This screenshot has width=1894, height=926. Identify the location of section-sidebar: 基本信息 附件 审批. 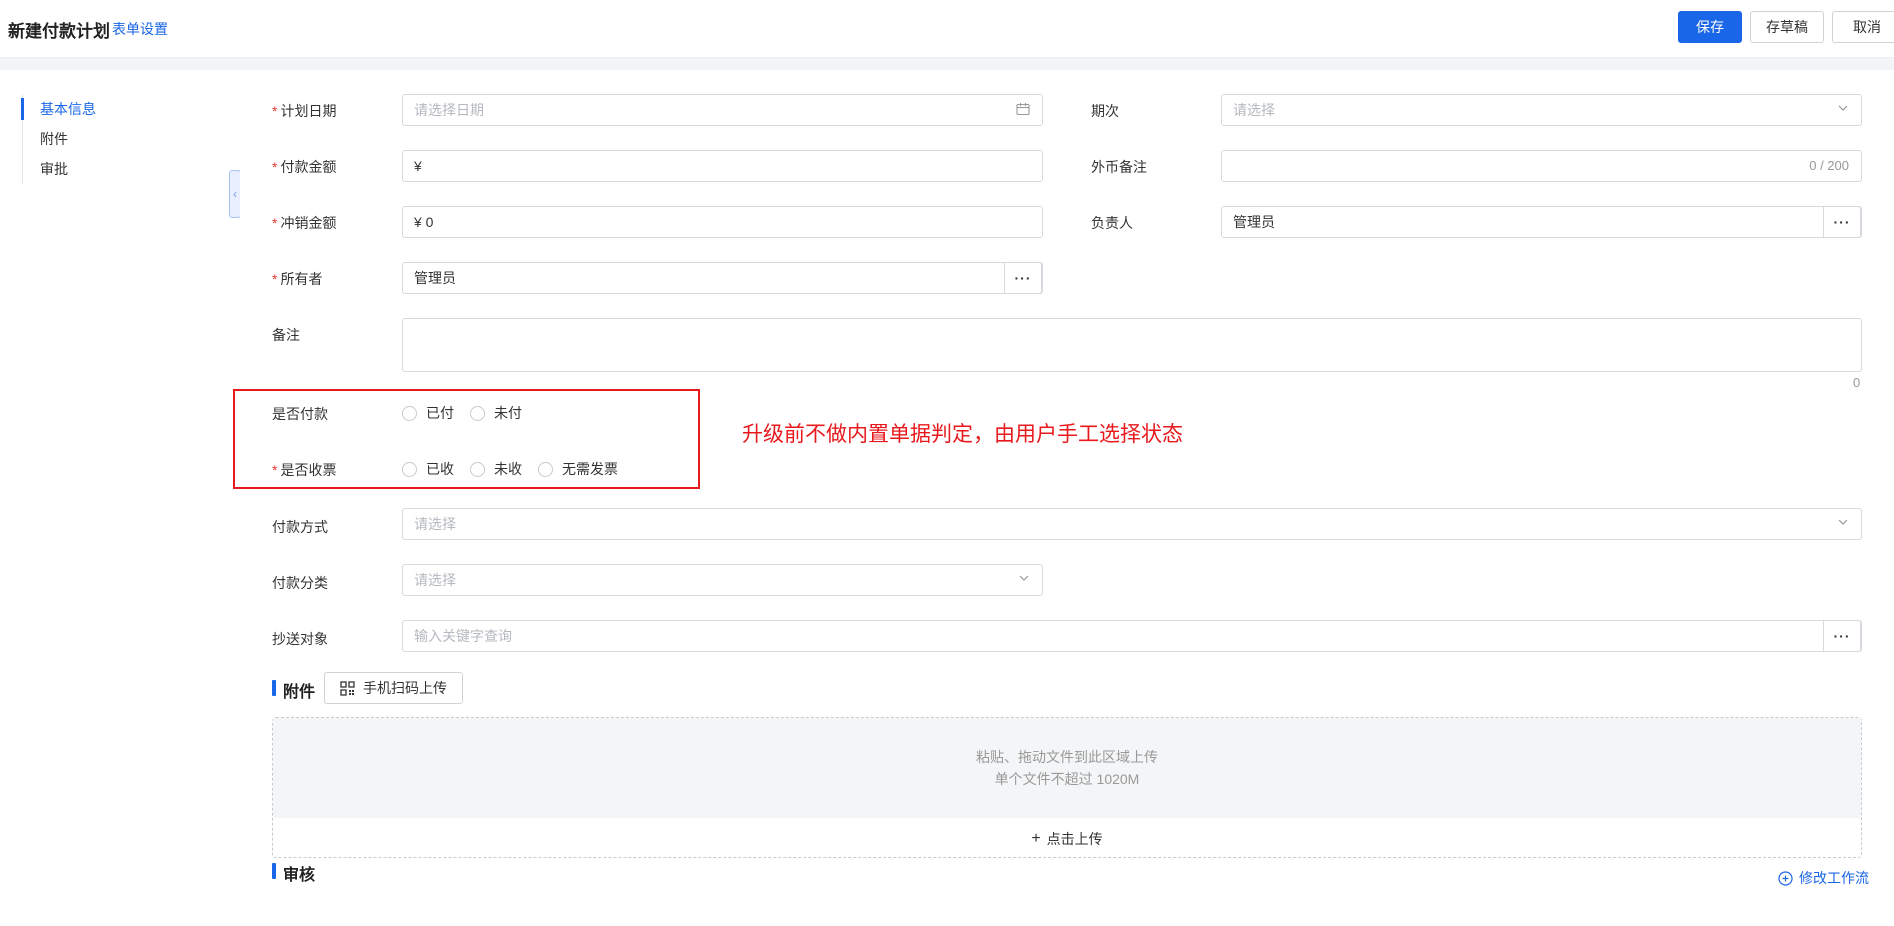
(120, 498).